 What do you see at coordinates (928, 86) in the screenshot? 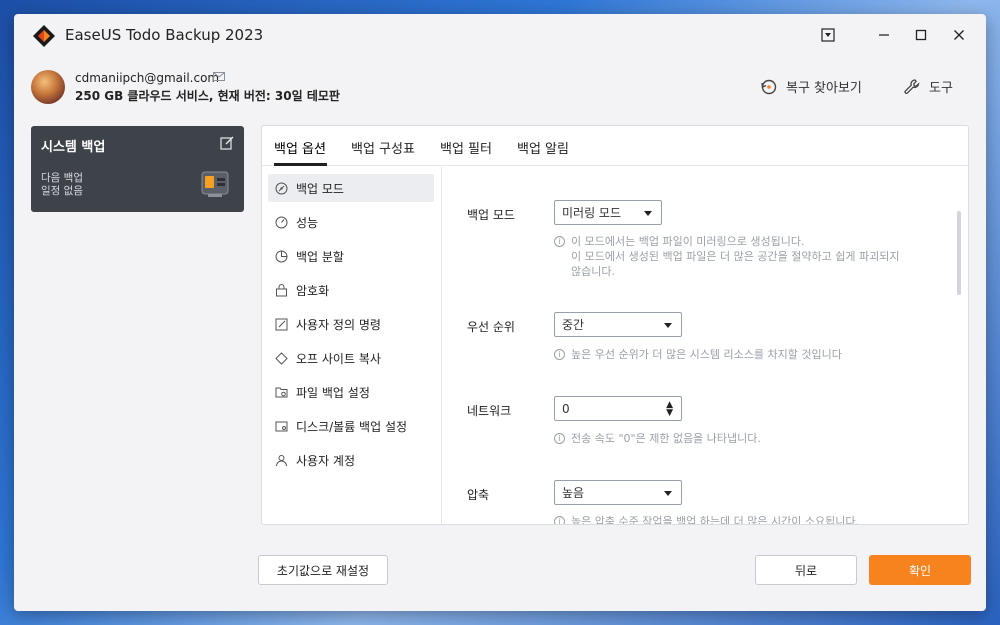
I see `tools-link: 도구` at bounding box center [928, 86].